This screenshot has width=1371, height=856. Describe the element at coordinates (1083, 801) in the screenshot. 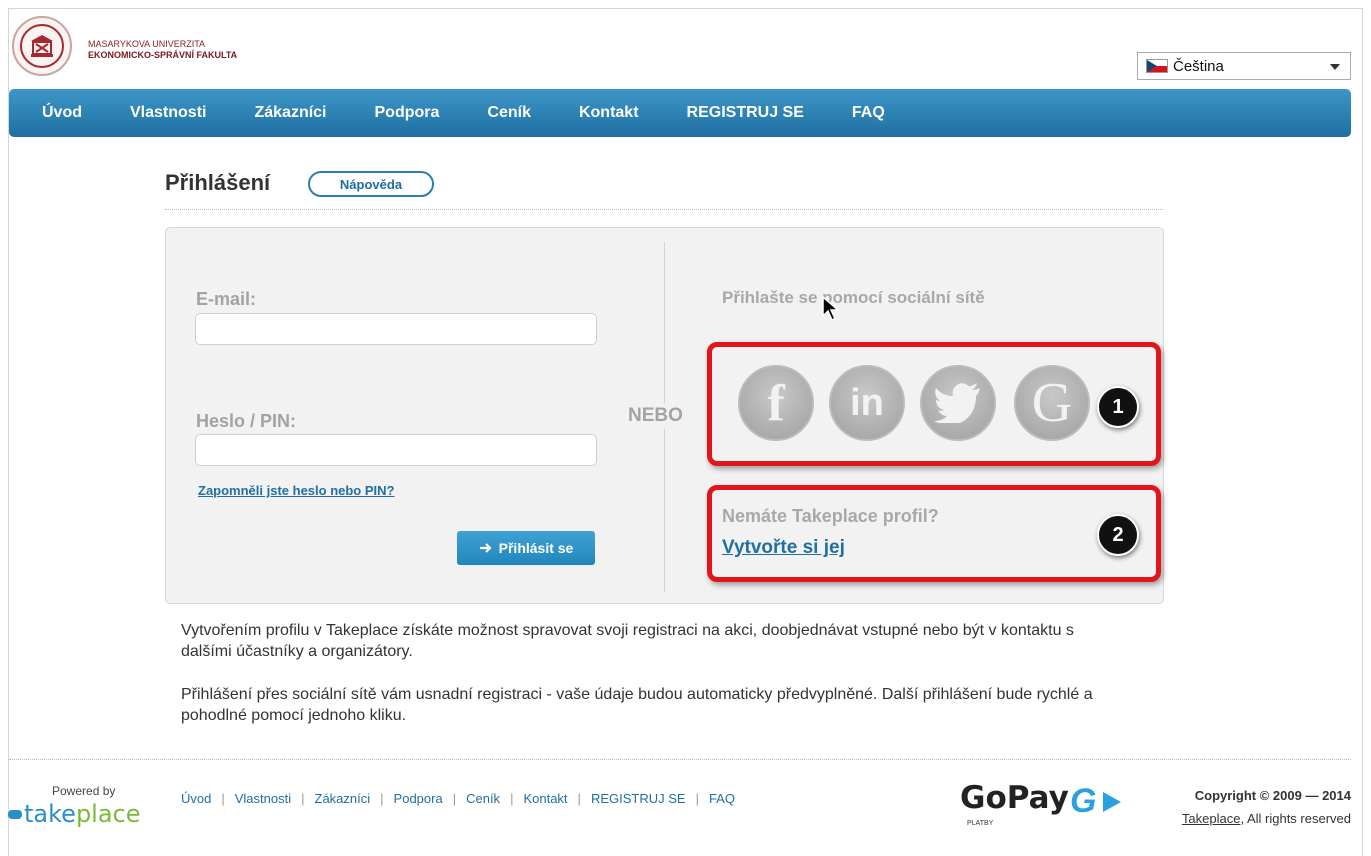

I see `gopay-g-icon: G` at that location.